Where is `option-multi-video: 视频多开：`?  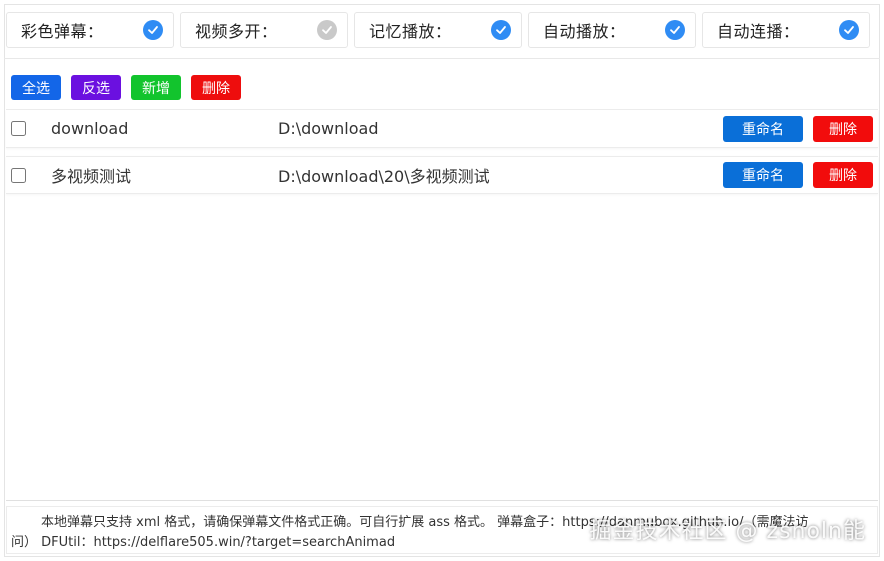 option-multi-video: 视频多开： is located at coordinates (264, 30).